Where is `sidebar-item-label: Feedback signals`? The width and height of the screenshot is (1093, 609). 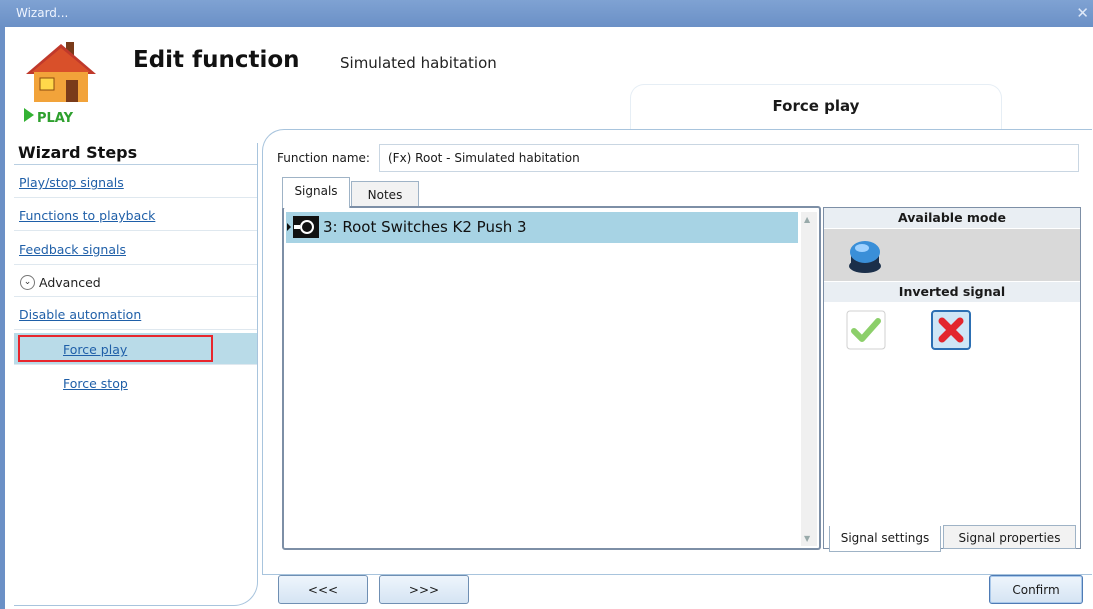 sidebar-item-label: Feedback signals is located at coordinates (72, 249).